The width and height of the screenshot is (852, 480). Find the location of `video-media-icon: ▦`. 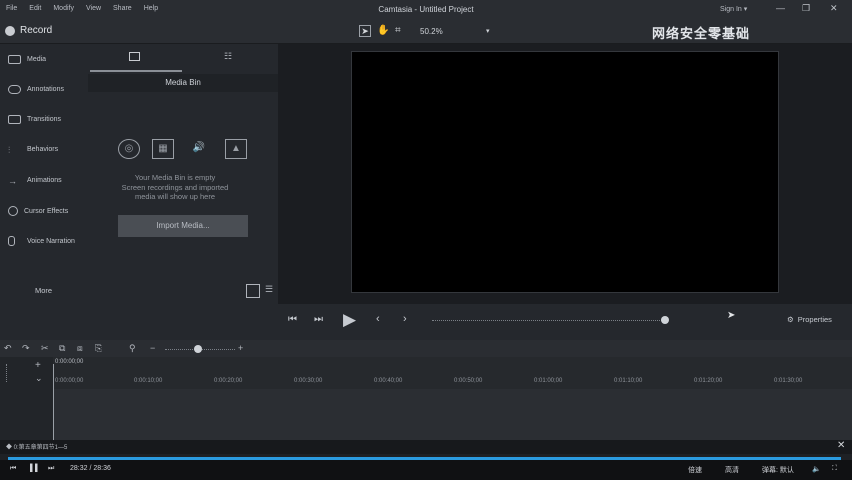

video-media-icon: ▦ is located at coordinates (163, 149).